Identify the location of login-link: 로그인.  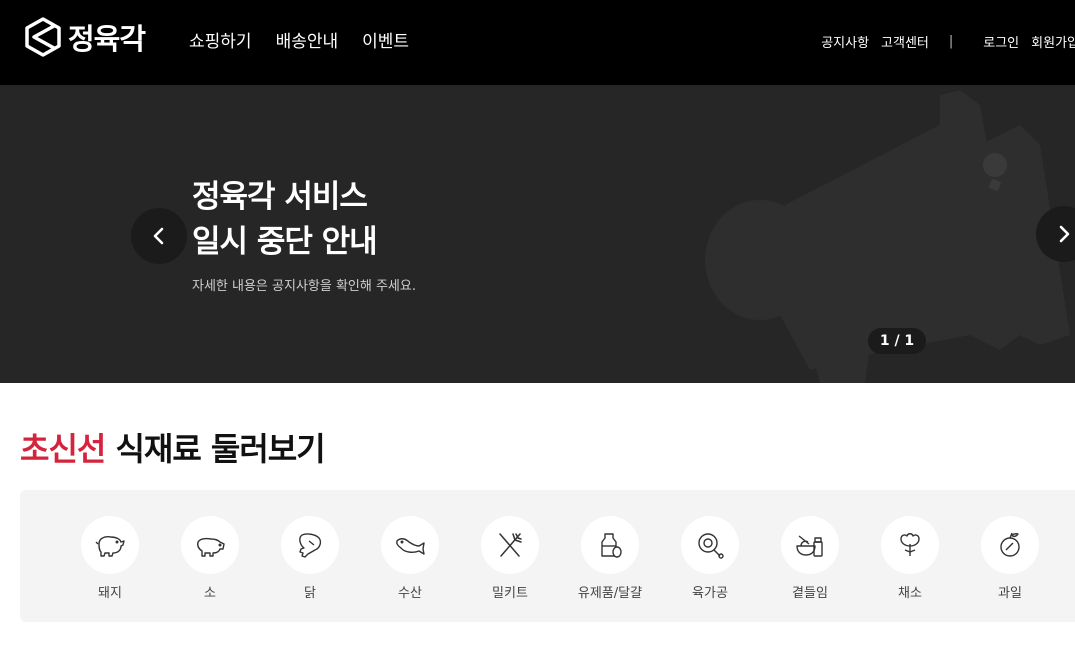
(1001, 41).